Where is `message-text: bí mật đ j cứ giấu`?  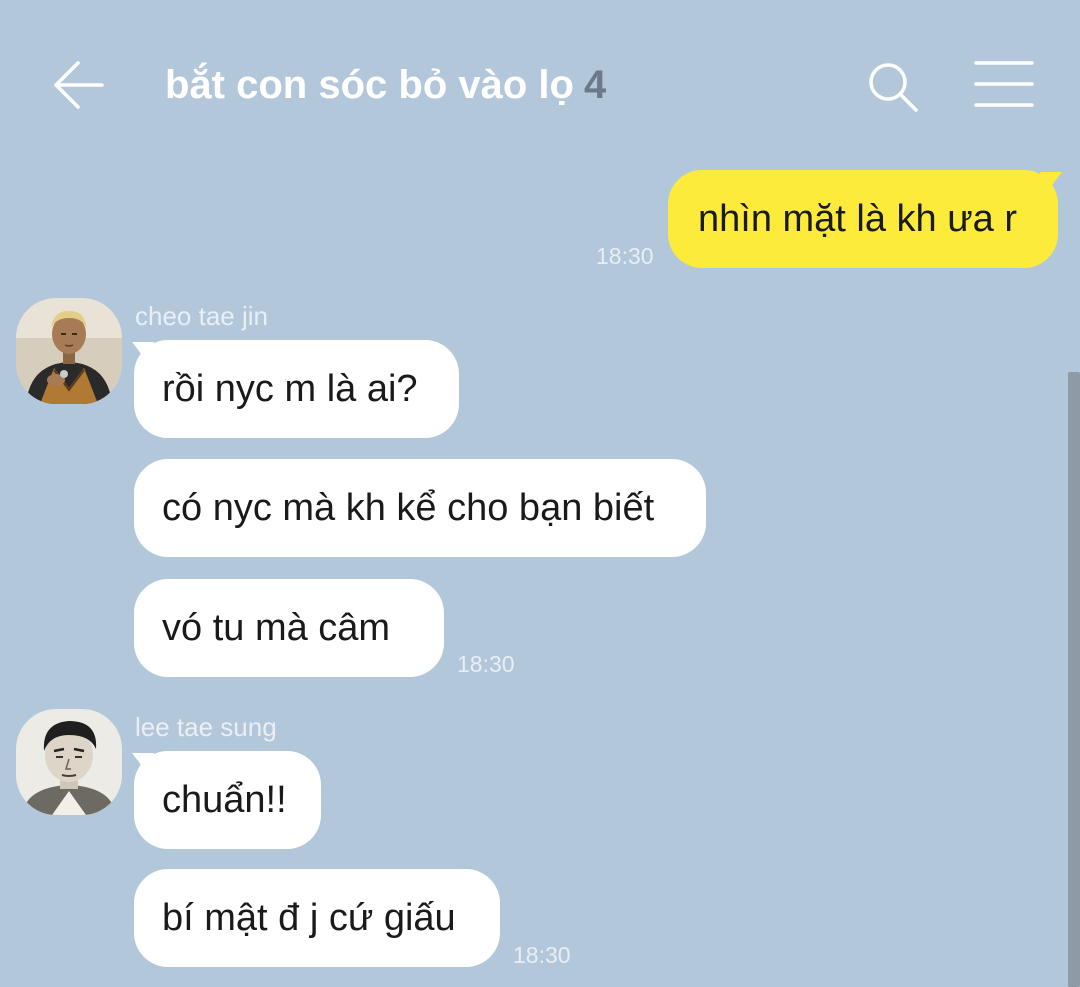 message-text: bí mật đ j cứ giấu is located at coordinates (309, 918).